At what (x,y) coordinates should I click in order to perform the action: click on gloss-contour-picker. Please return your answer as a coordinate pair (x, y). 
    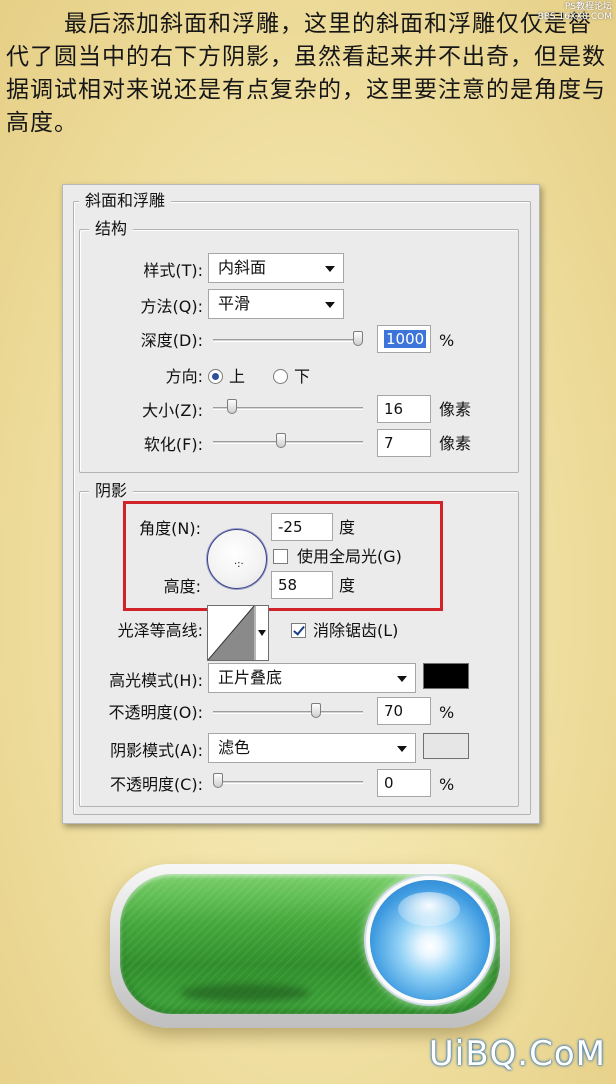
    Looking at the image, I should click on (238, 633).